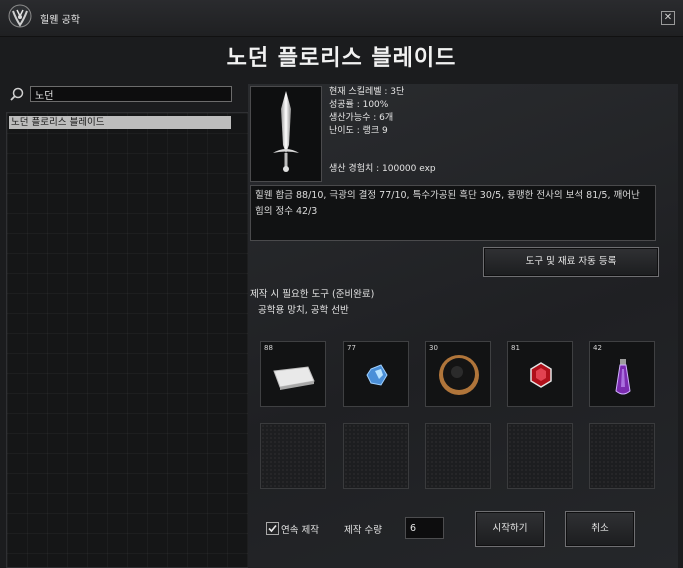 This screenshot has width=683, height=568. I want to click on title-bar: 힐웬 공학 ✕, so click(341, 18).